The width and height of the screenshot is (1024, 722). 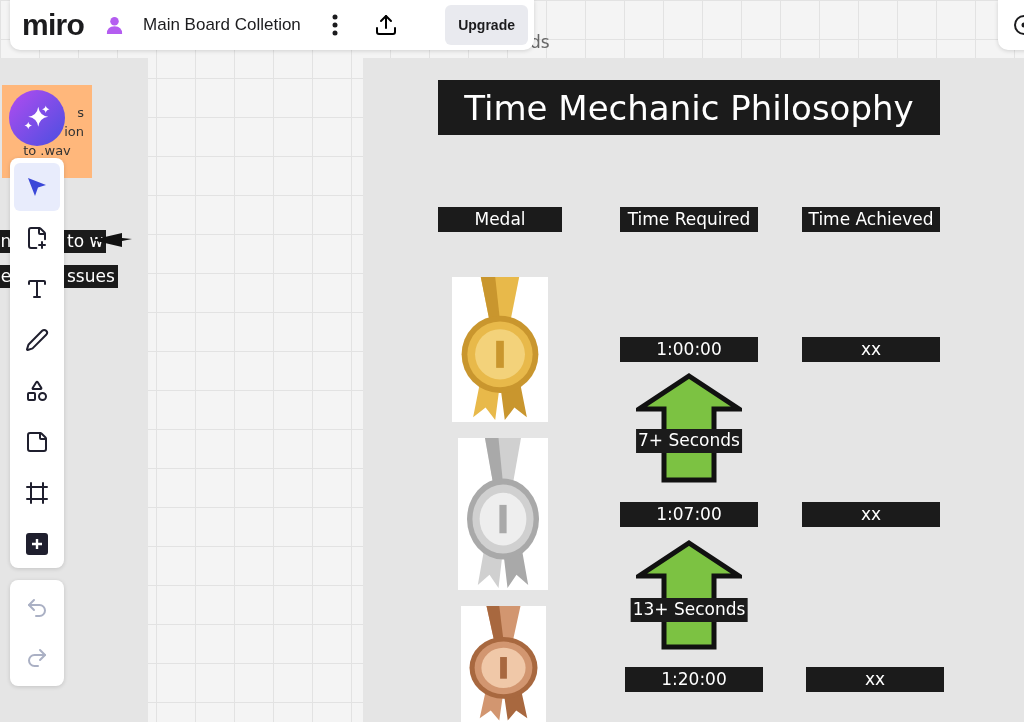 What do you see at coordinates (500, 219) in the screenshot?
I see `column-header: Medal` at bounding box center [500, 219].